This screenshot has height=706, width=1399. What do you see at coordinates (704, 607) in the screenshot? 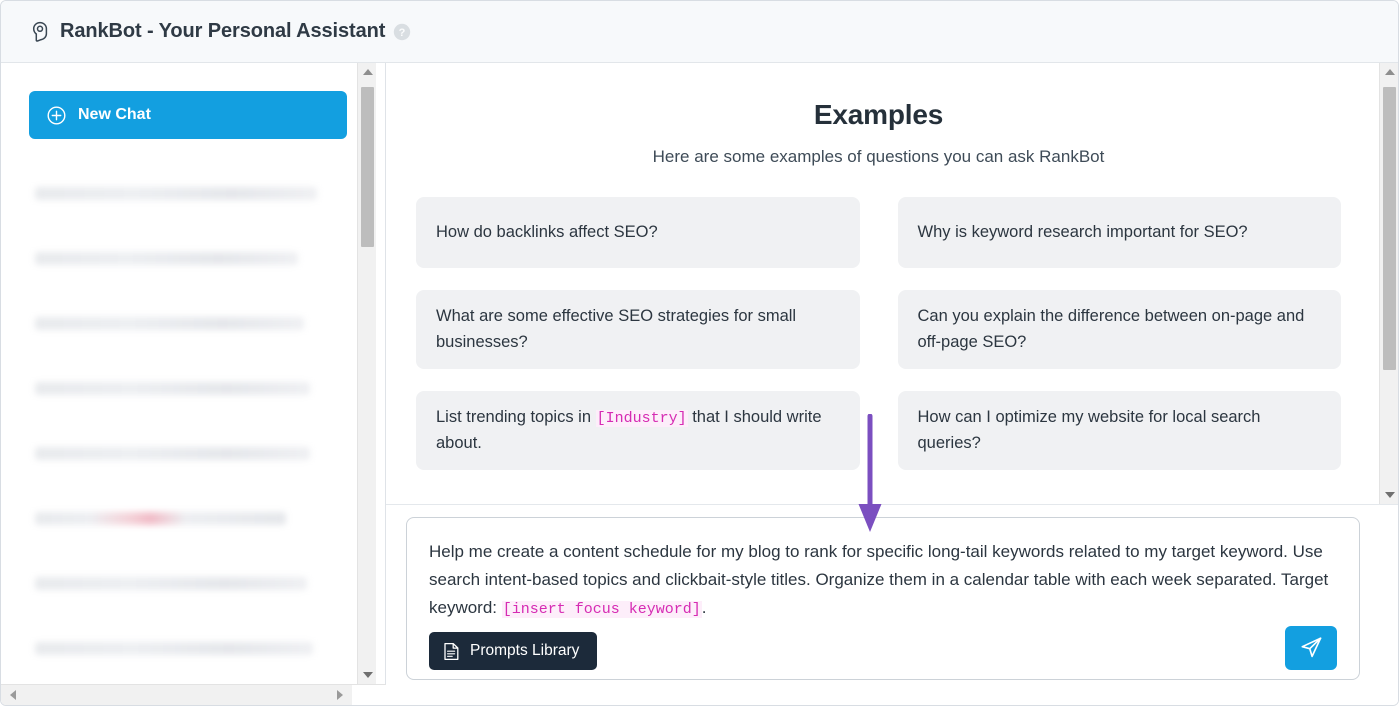
I see `prompt-text-after: .` at bounding box center [704, 607].